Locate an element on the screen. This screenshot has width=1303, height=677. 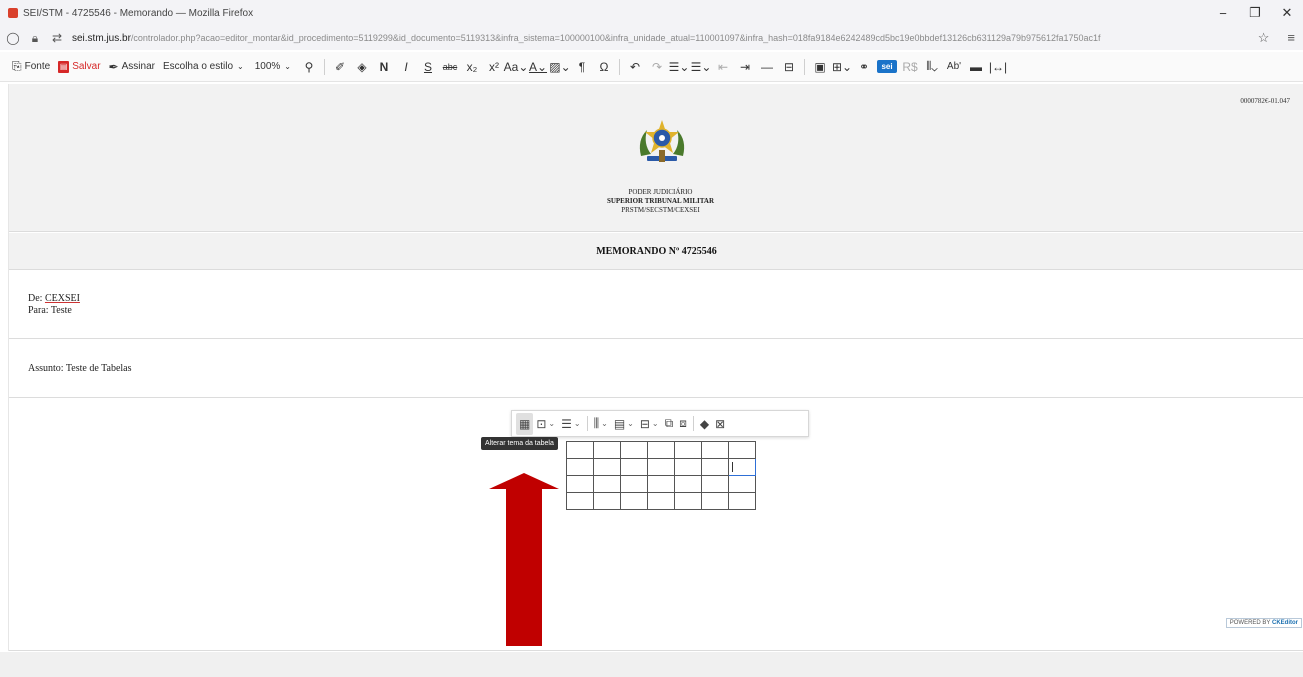
style-select: Escolha o estilo ⌄ is located at coordinates (205, 67).